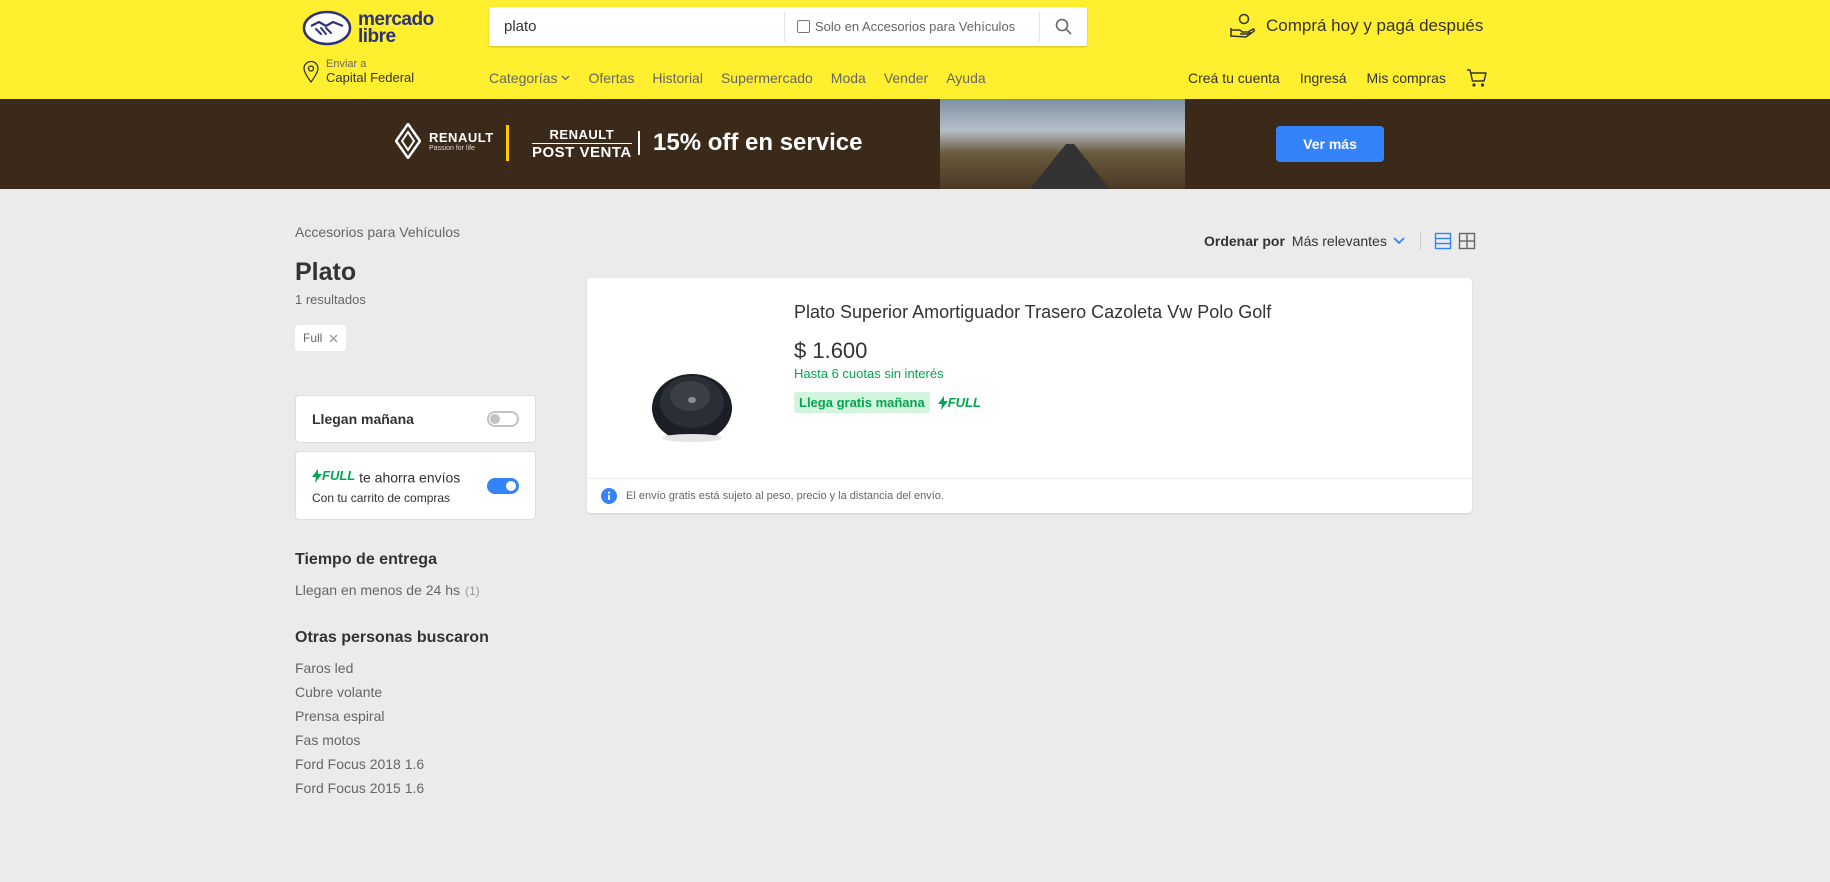 Image resolution: width=1830 pixels, height=882 pixels. What do you see at coordinates (636, 26) in the screenshot?
I see `search-input` at bounding box center [636, 26].